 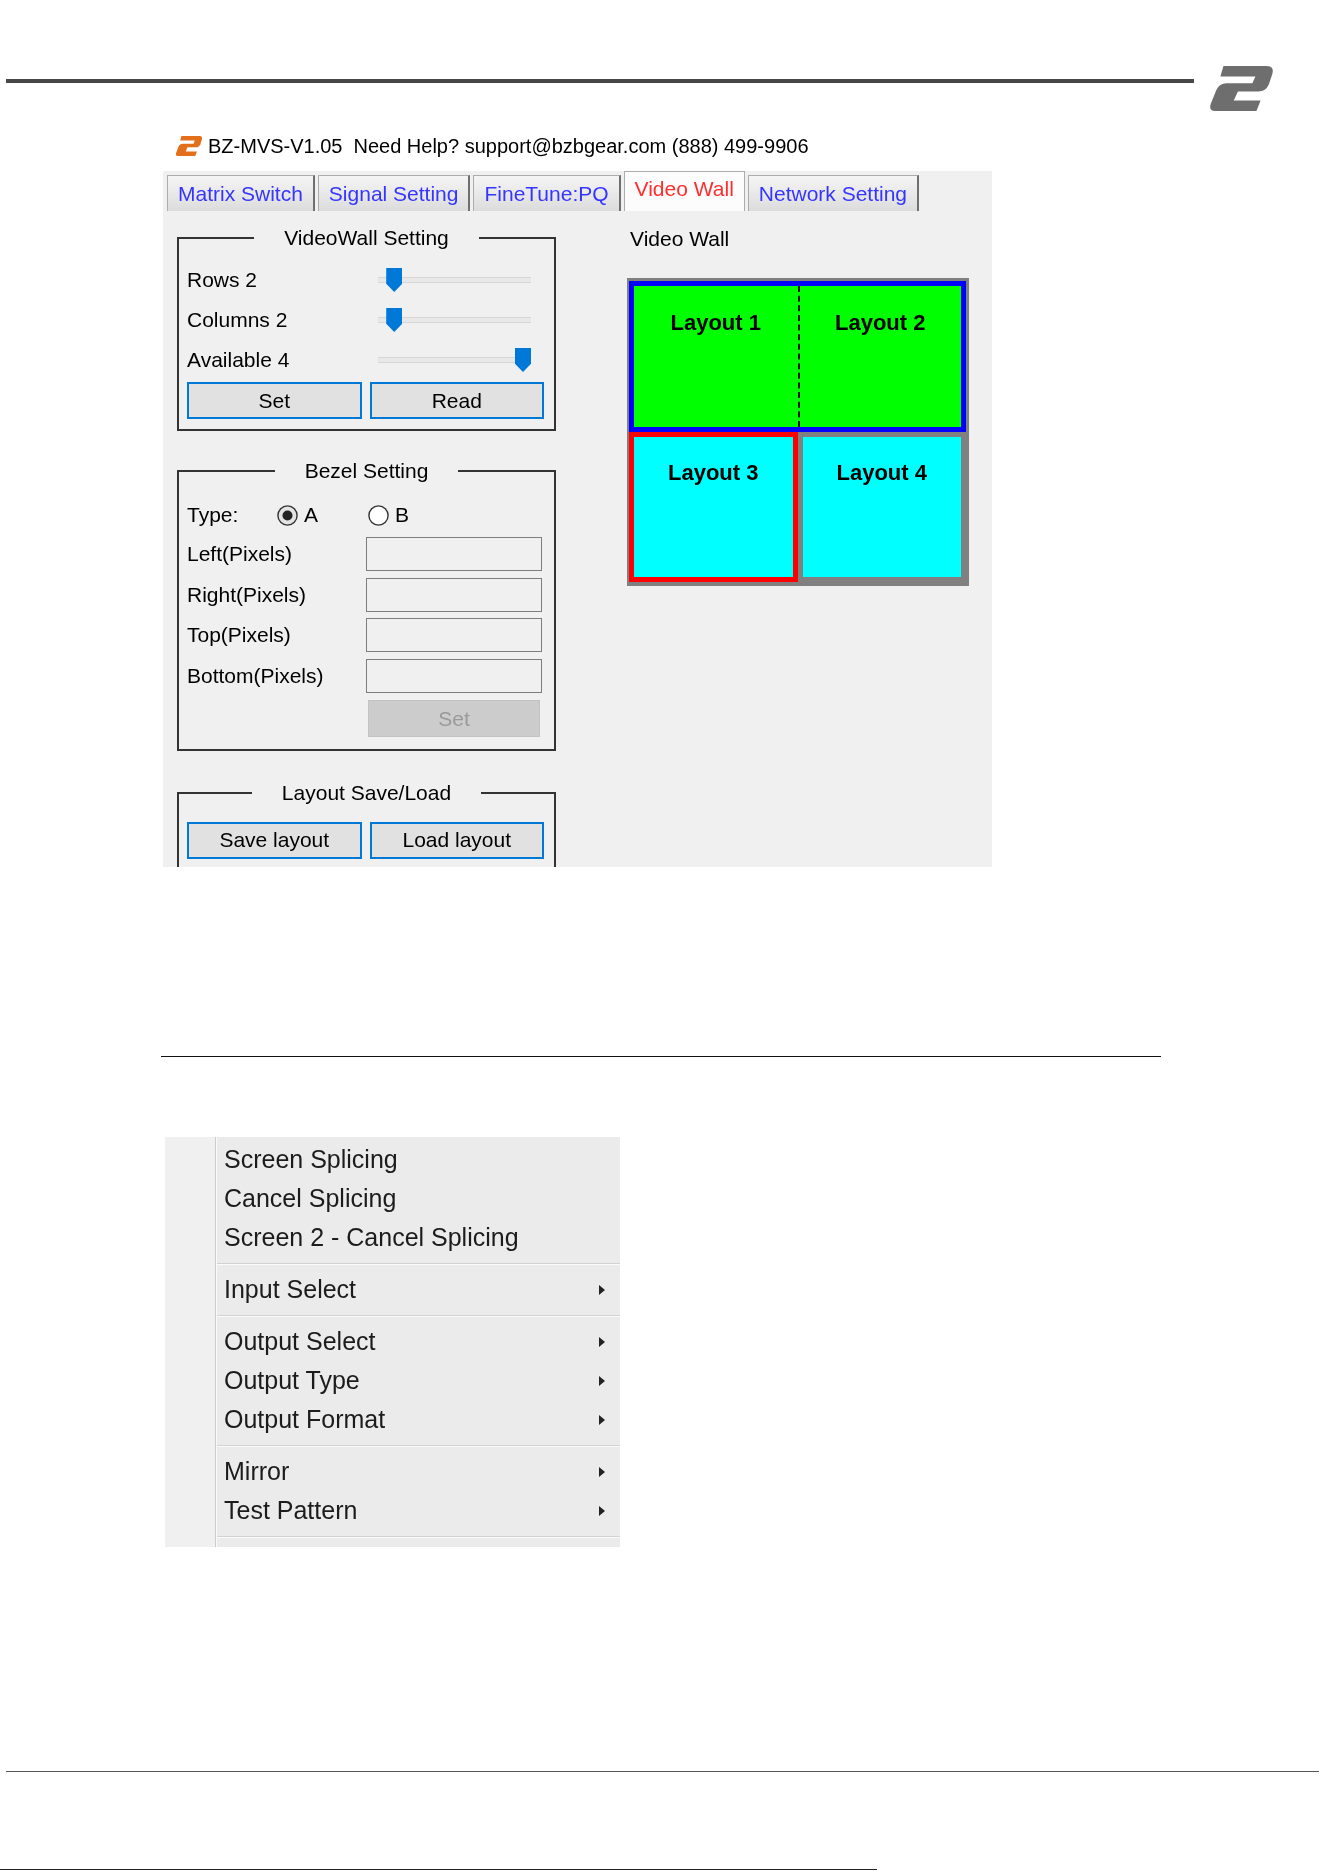 I want to click on tile-label: Layout 4, so click(x=881, y=473).